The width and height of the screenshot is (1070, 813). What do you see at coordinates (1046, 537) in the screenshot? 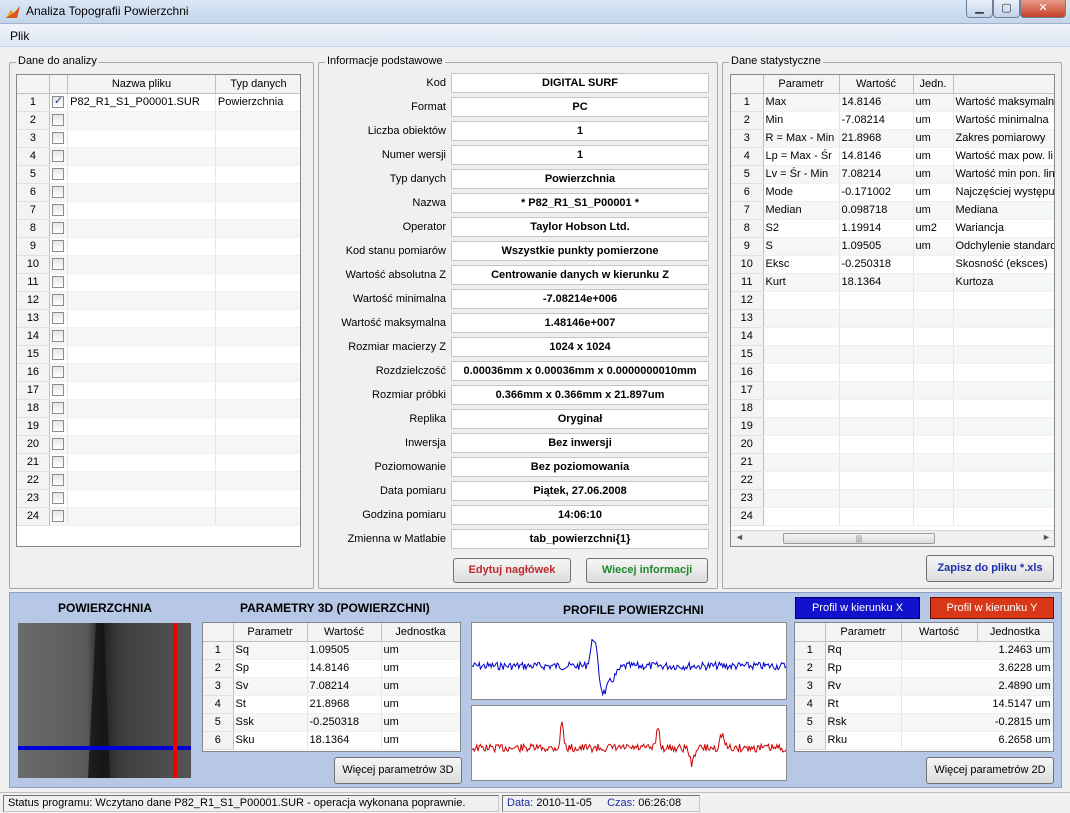
I see `scroll-right-arrow-icon: ►` at bounding box center [1046, 537].